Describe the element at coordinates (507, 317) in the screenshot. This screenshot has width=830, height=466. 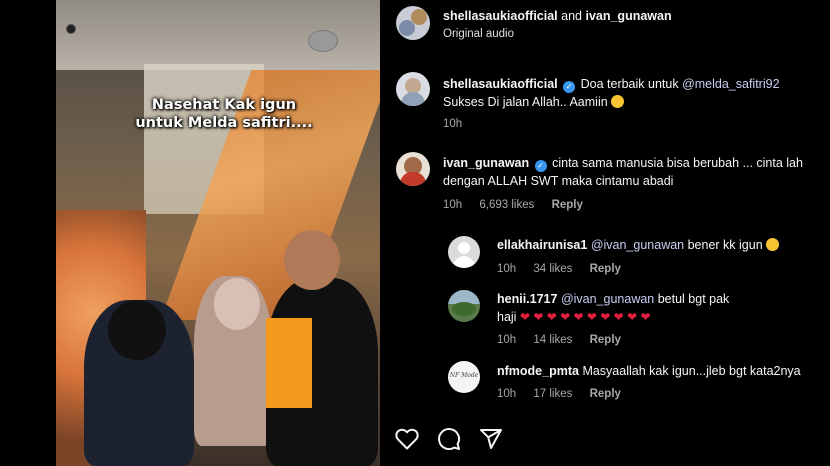
I see `reply-text: haji` at that location.